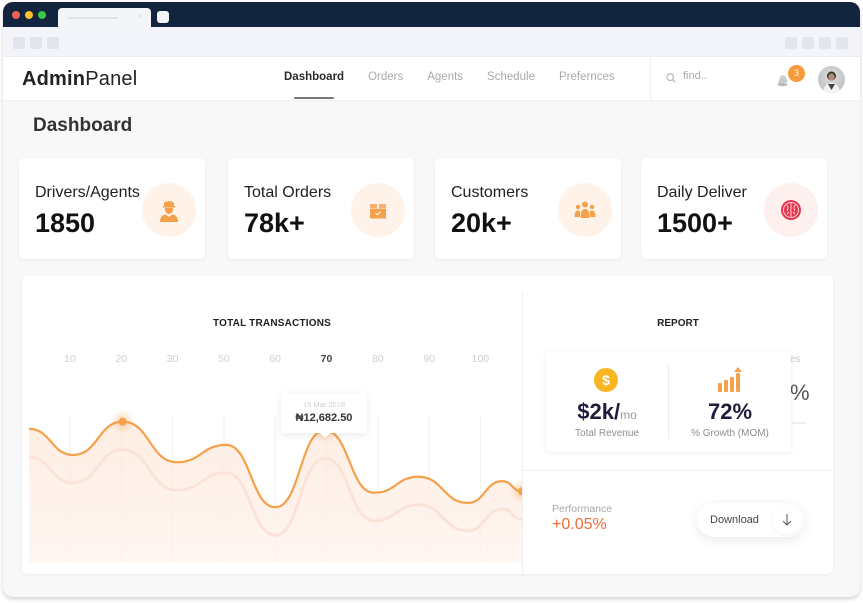 The image size is (863, 603). Describe the element at coordinates (122, 421) in the screenshot. I see `data-point` at that location.